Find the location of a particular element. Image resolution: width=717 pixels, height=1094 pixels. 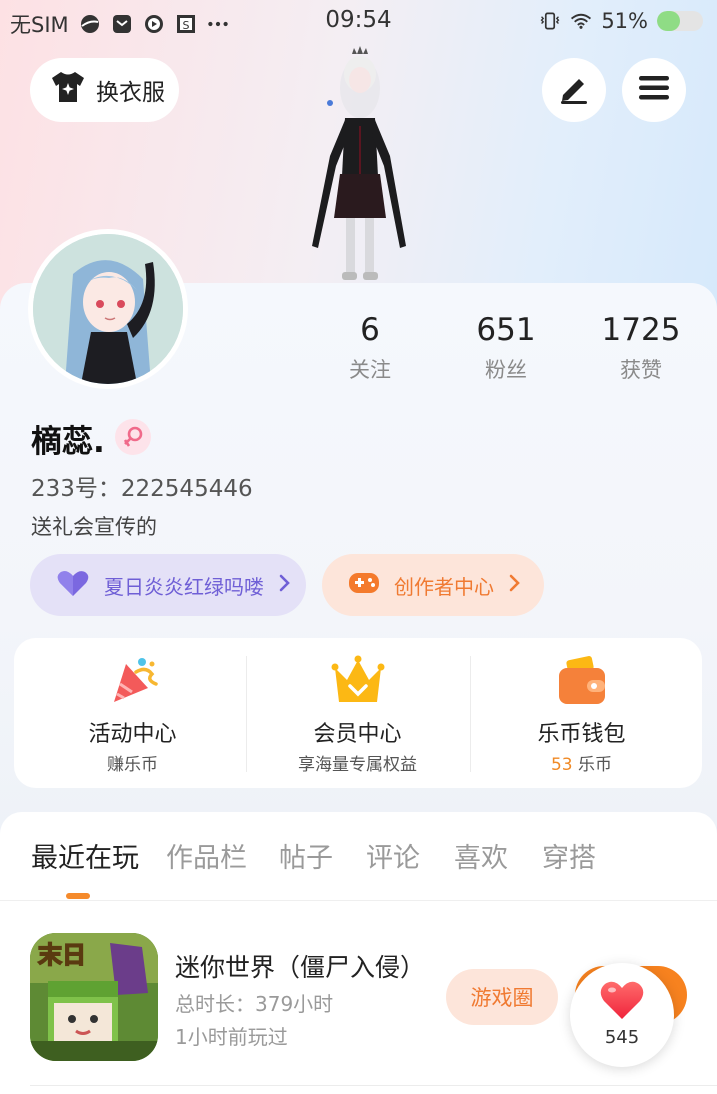

vibrate-icon is located at coordinates (550, 21).